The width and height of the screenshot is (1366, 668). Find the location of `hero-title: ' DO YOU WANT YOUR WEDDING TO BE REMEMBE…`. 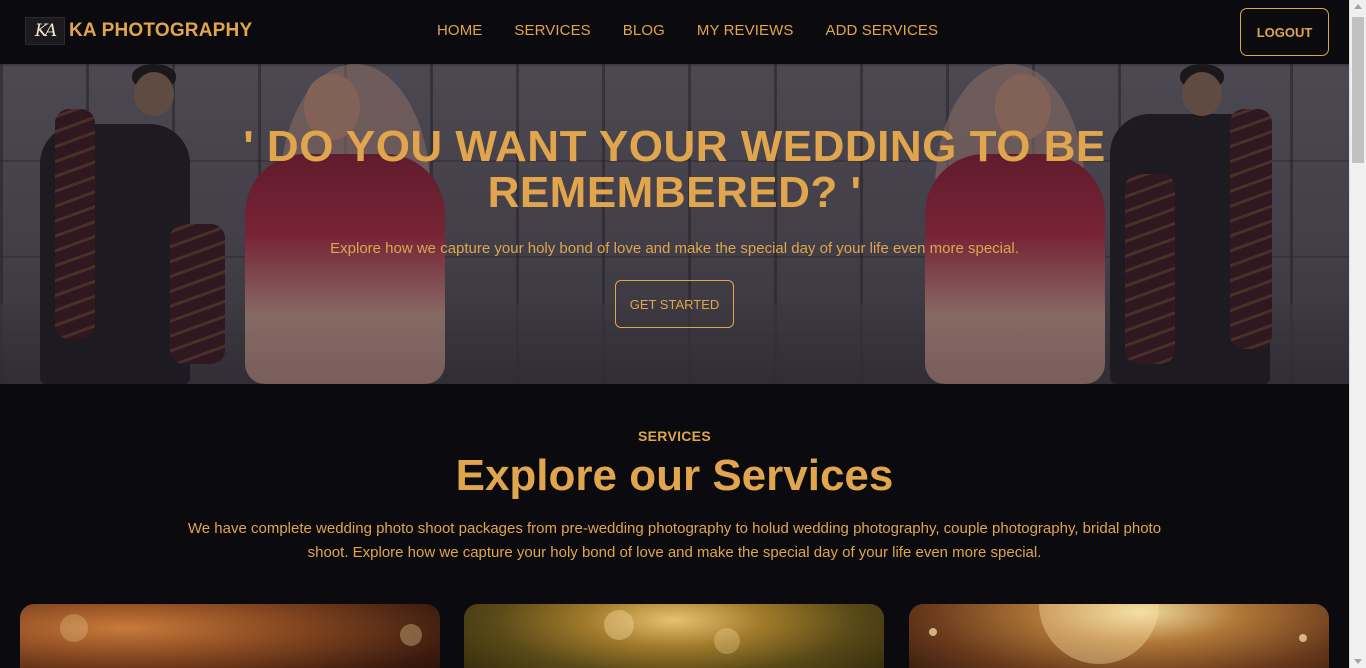

hero-title: ' DO YOU WANT YOUR WEDDING TO BE REMEMBE… is located at coordinates (674, 170).